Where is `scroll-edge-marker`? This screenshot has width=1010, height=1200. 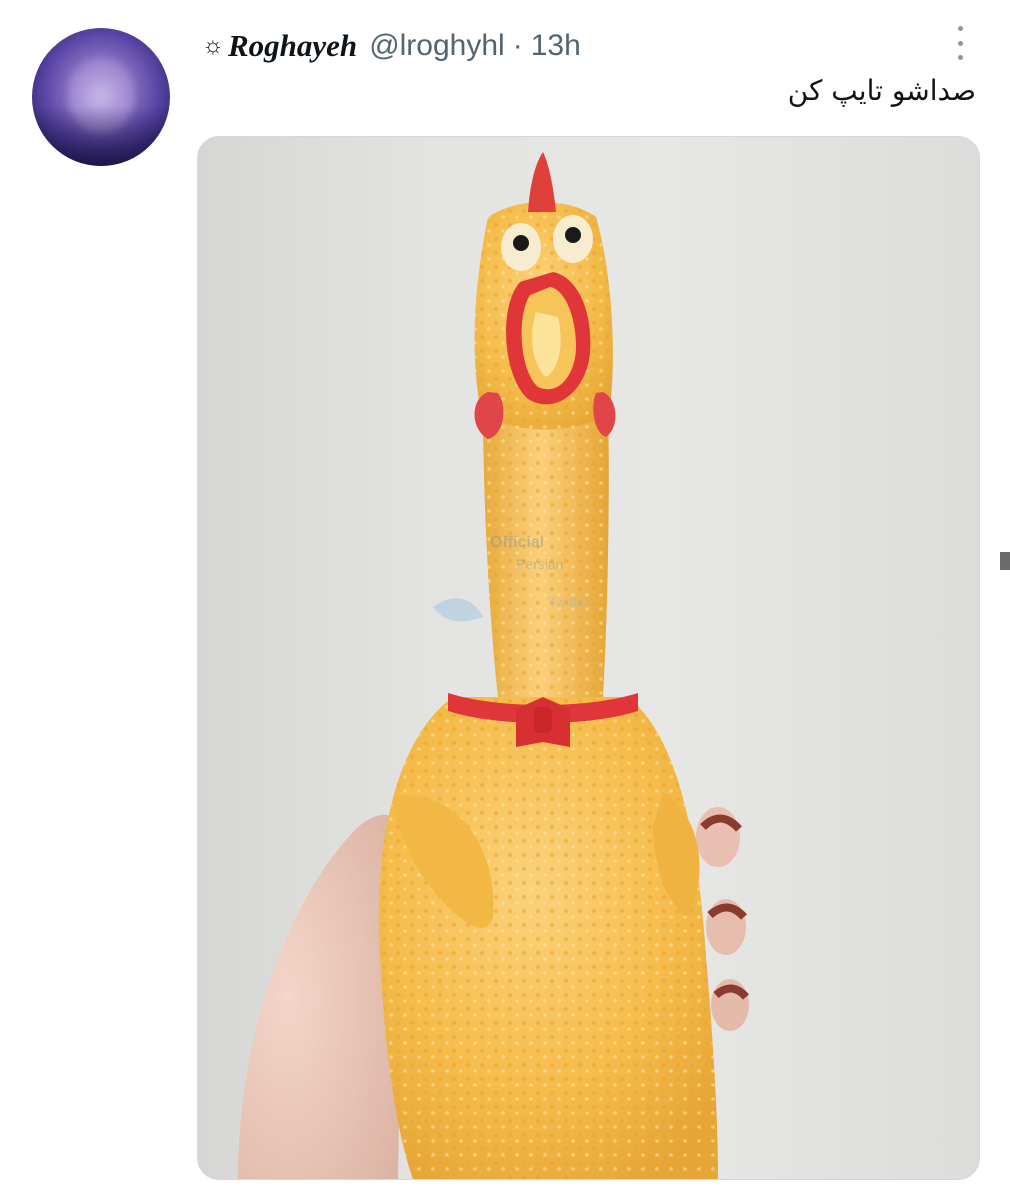
scroll-edge-marker is located at coordinates (1005, 561).